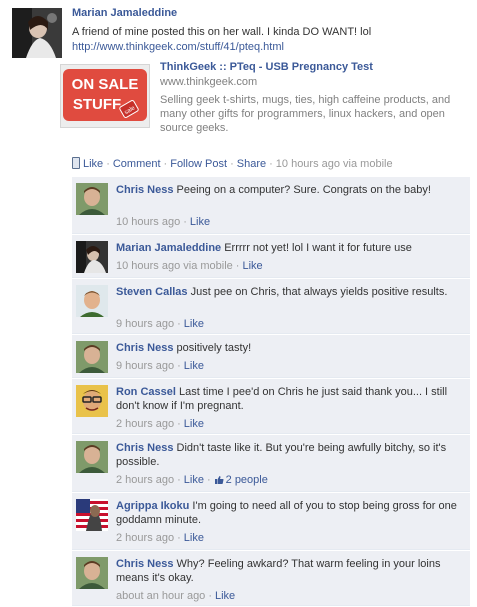  I want to click on comment-meta: 2 hours ago · Like · 2 people, so click(192, 480).